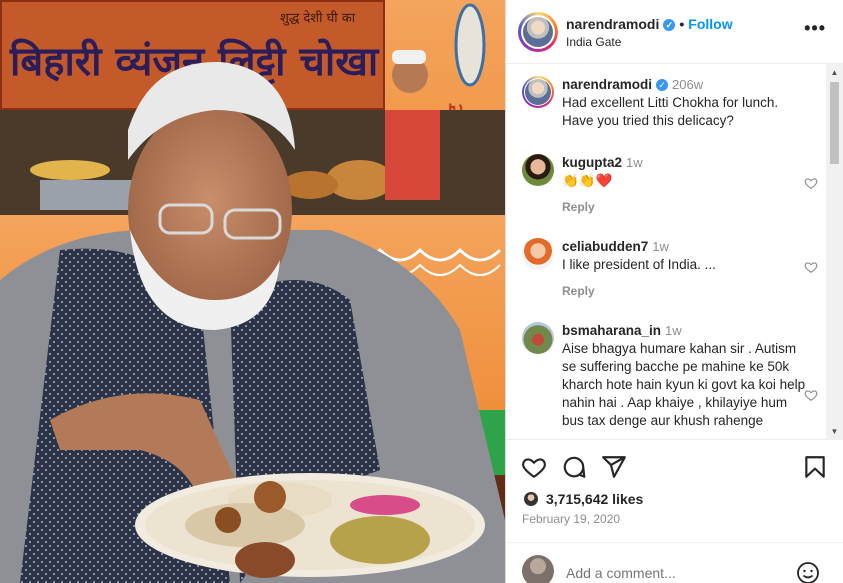 This screenshot has height=583, width=843. Describe the element at coordinates (834, 123) in the screenshot. I see `scrollbar-thumb` at that location.